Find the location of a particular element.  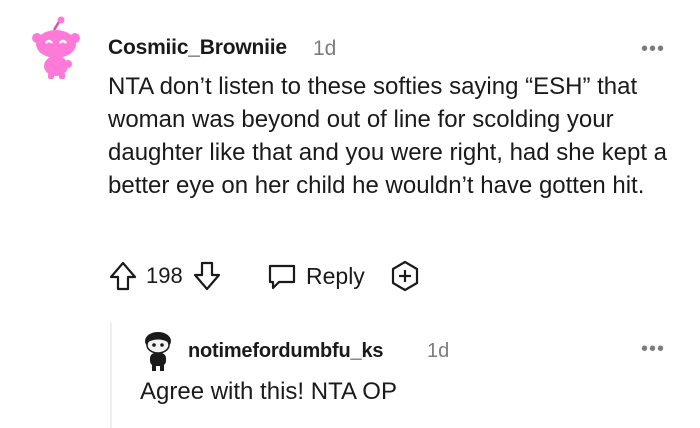

arrow-down-icon is located at coordinates (207, 276).